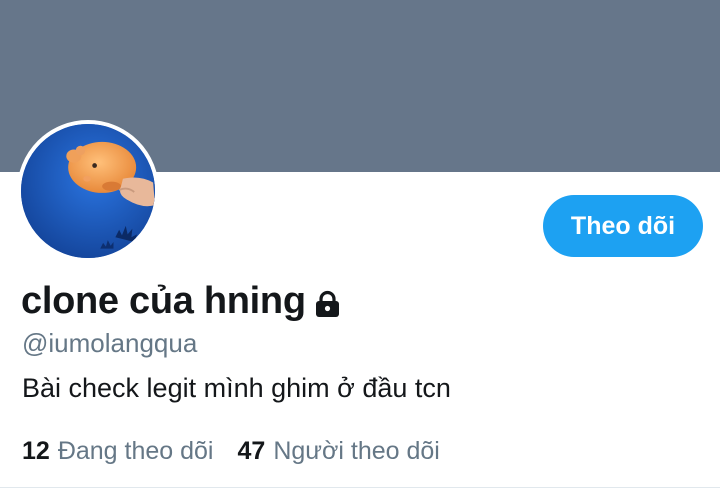 This screenshot has width=720, height=491. I want to click on followers-stat: 47 Người theo dõi, so click(339, 451).